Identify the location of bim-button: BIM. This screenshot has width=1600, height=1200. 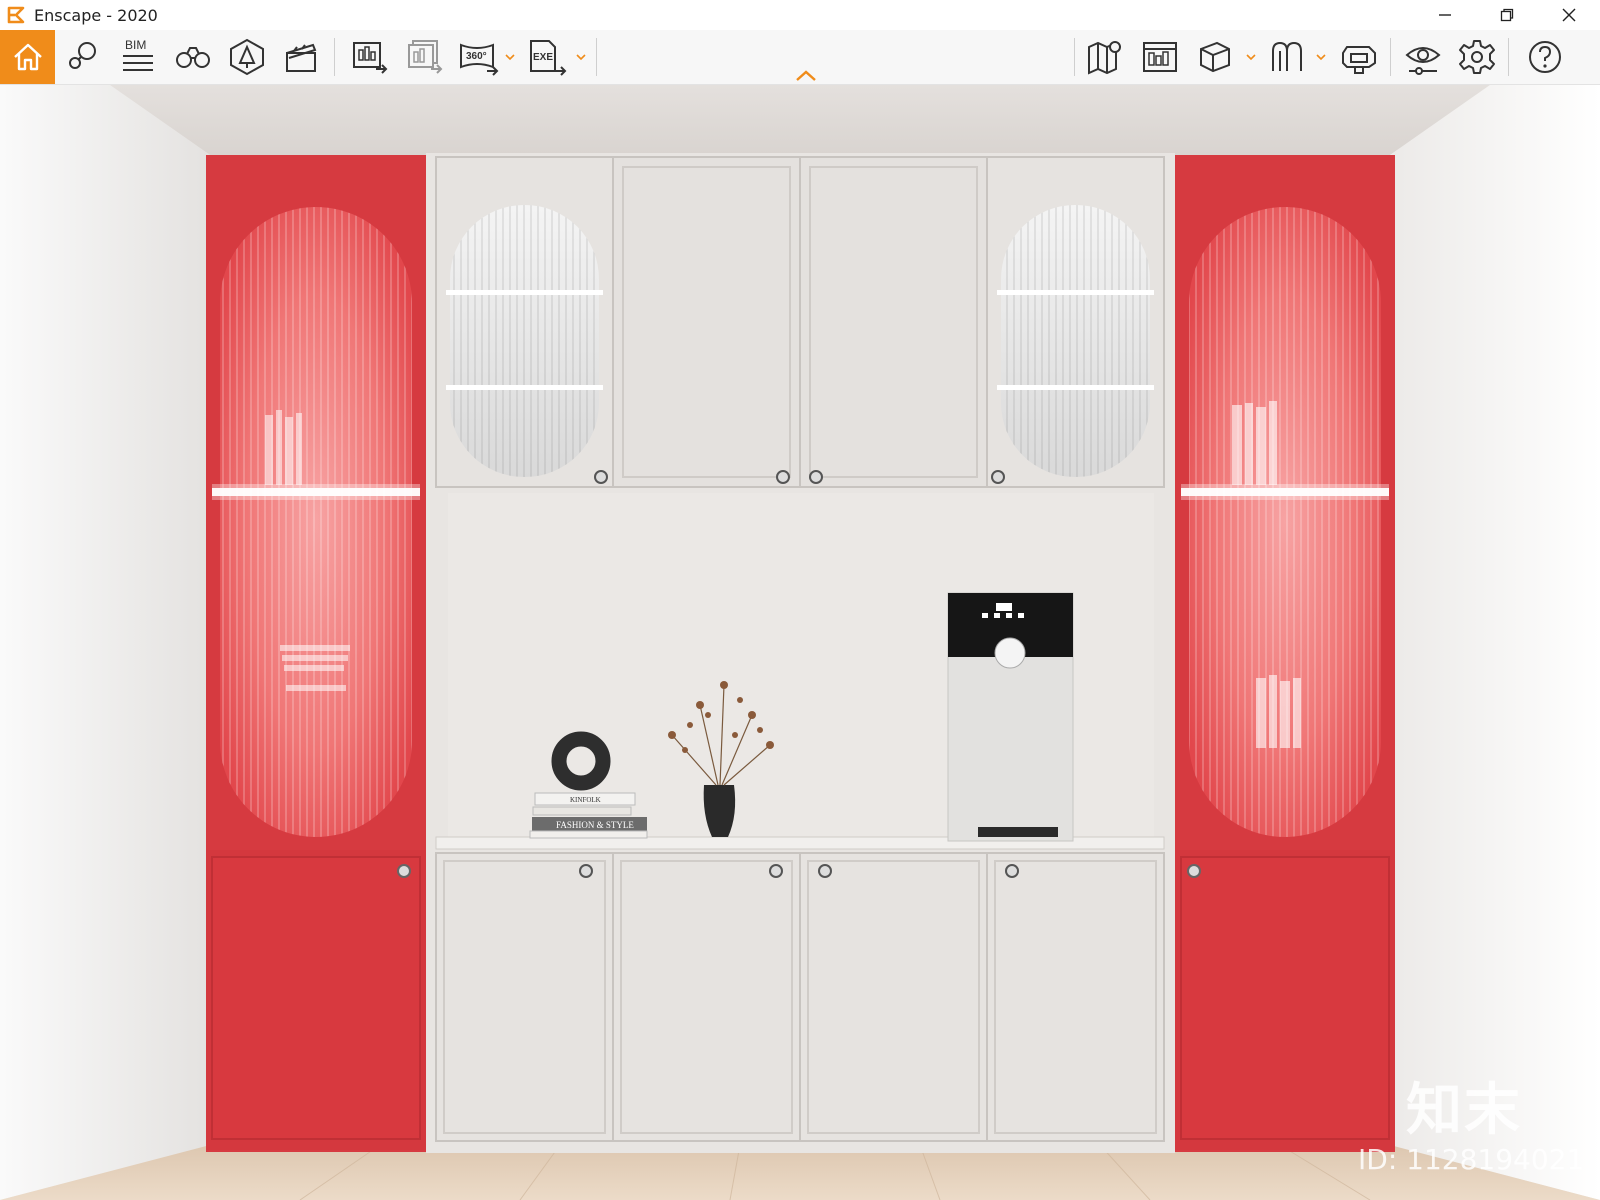
(137, 57).